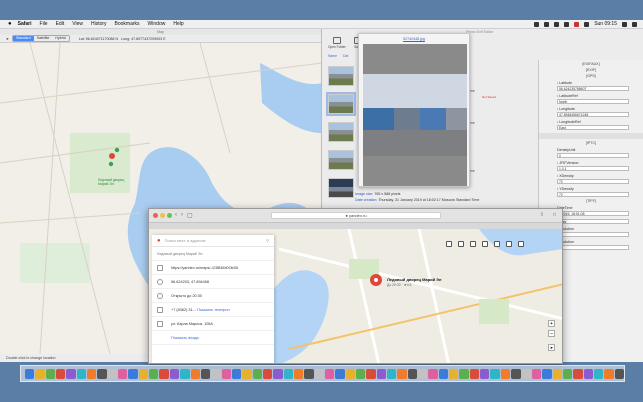 The height and width of the screenshot is (402, 643). Describe the element at coordinates (593, 114) in the screenshot. I see `longitude-field: 47.8948456674248` at that location.